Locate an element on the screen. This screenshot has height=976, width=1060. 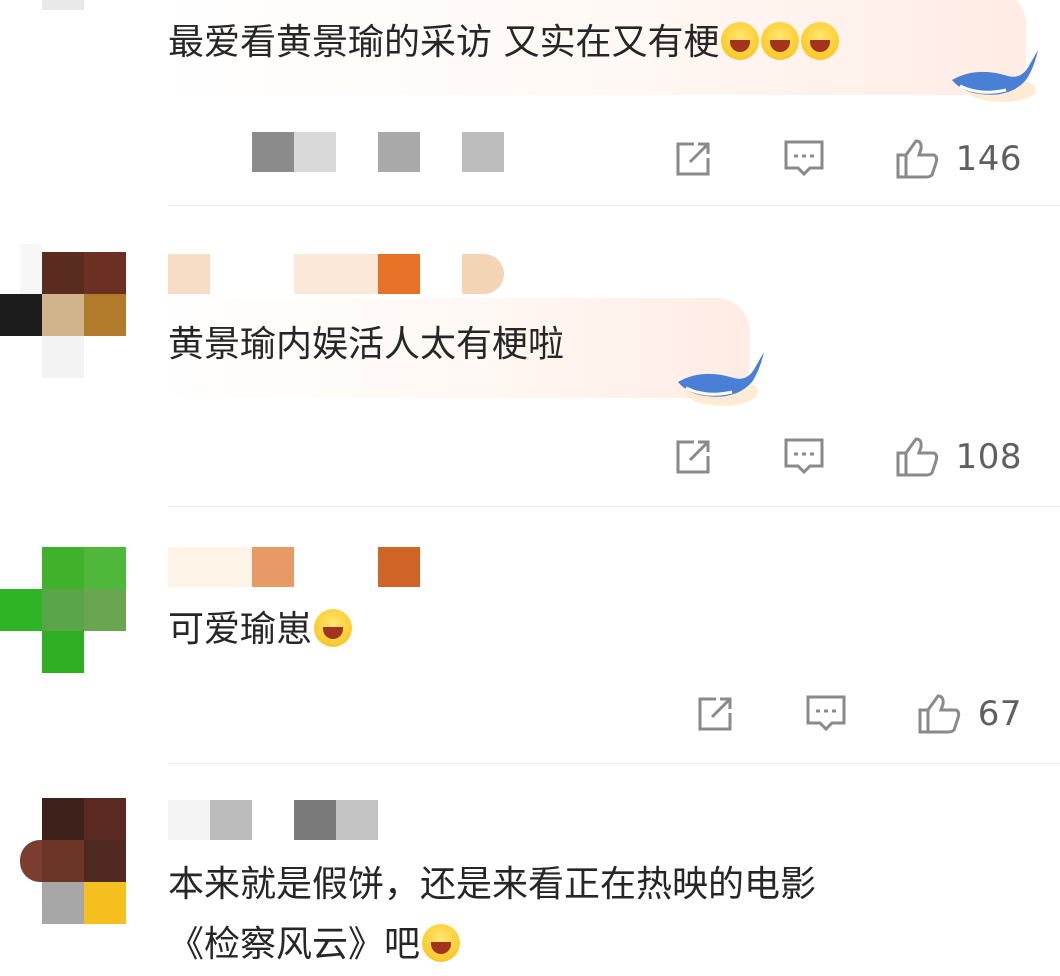
comment-text-line2: 《检察风云》吧 is located at coordinates (314, 945).